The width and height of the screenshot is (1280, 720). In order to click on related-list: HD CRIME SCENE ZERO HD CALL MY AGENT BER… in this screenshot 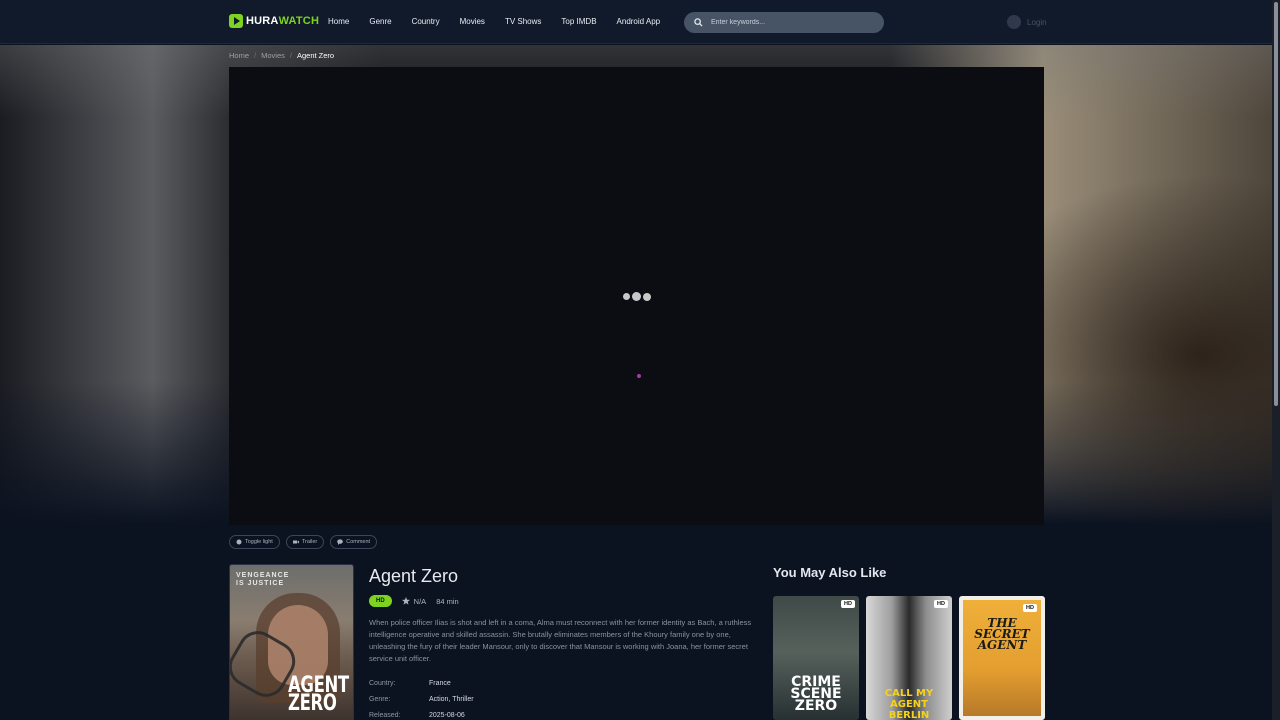, I will do `click(909, 658)`.